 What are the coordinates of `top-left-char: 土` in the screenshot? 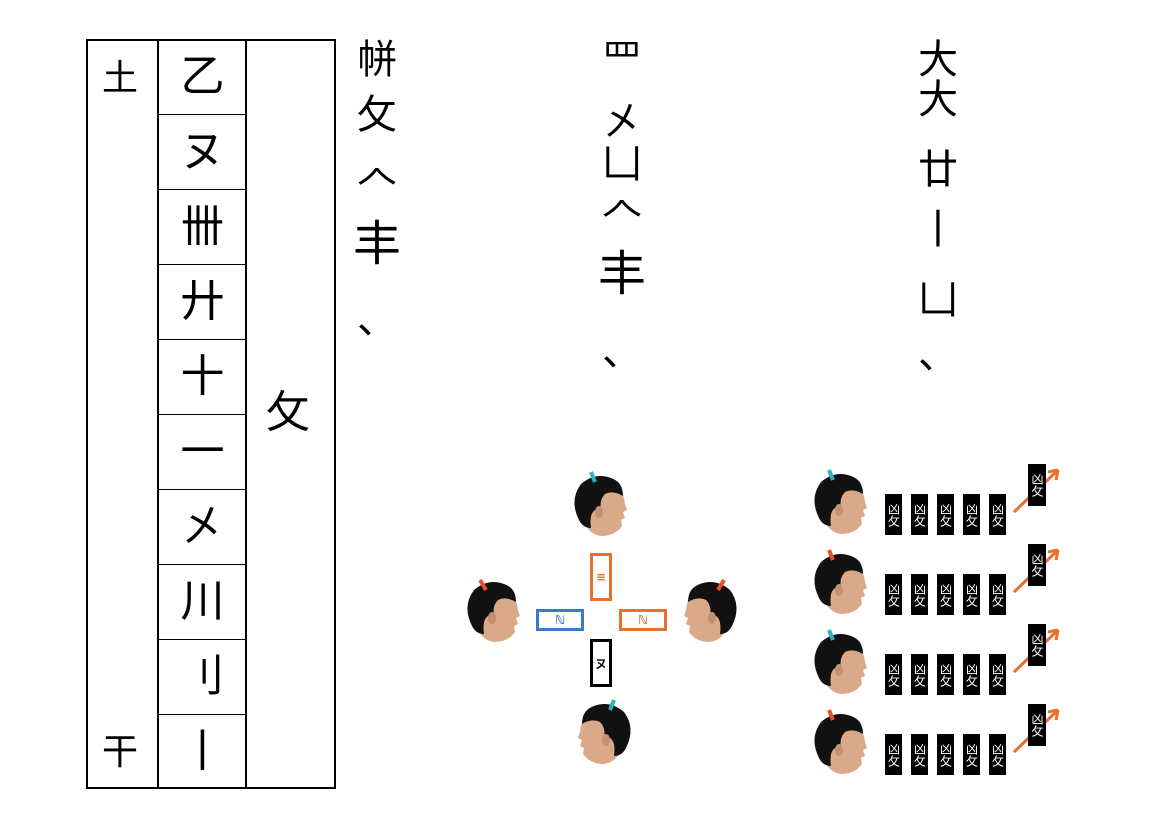 It's located at (120, 78).